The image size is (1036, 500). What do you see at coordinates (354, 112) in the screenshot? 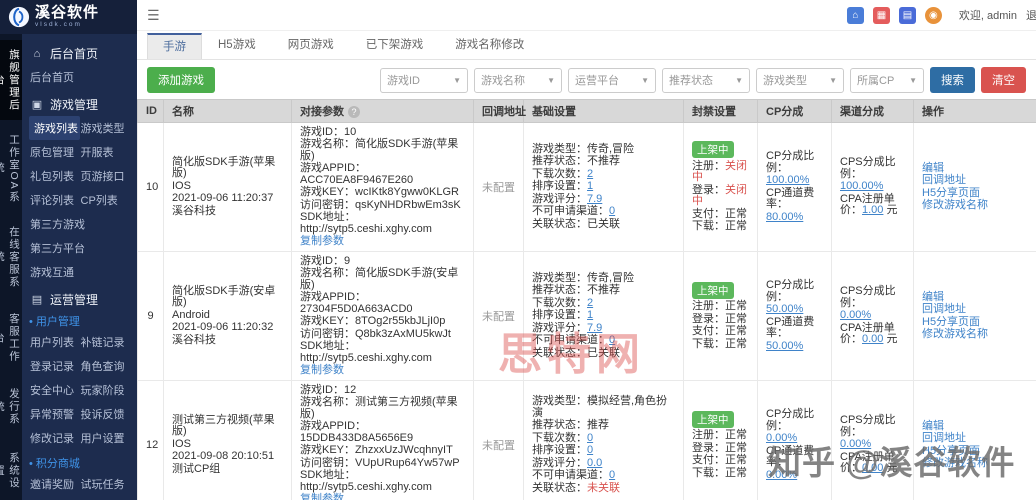
I see `help-icon: ?` at bounding box center [354, 112].